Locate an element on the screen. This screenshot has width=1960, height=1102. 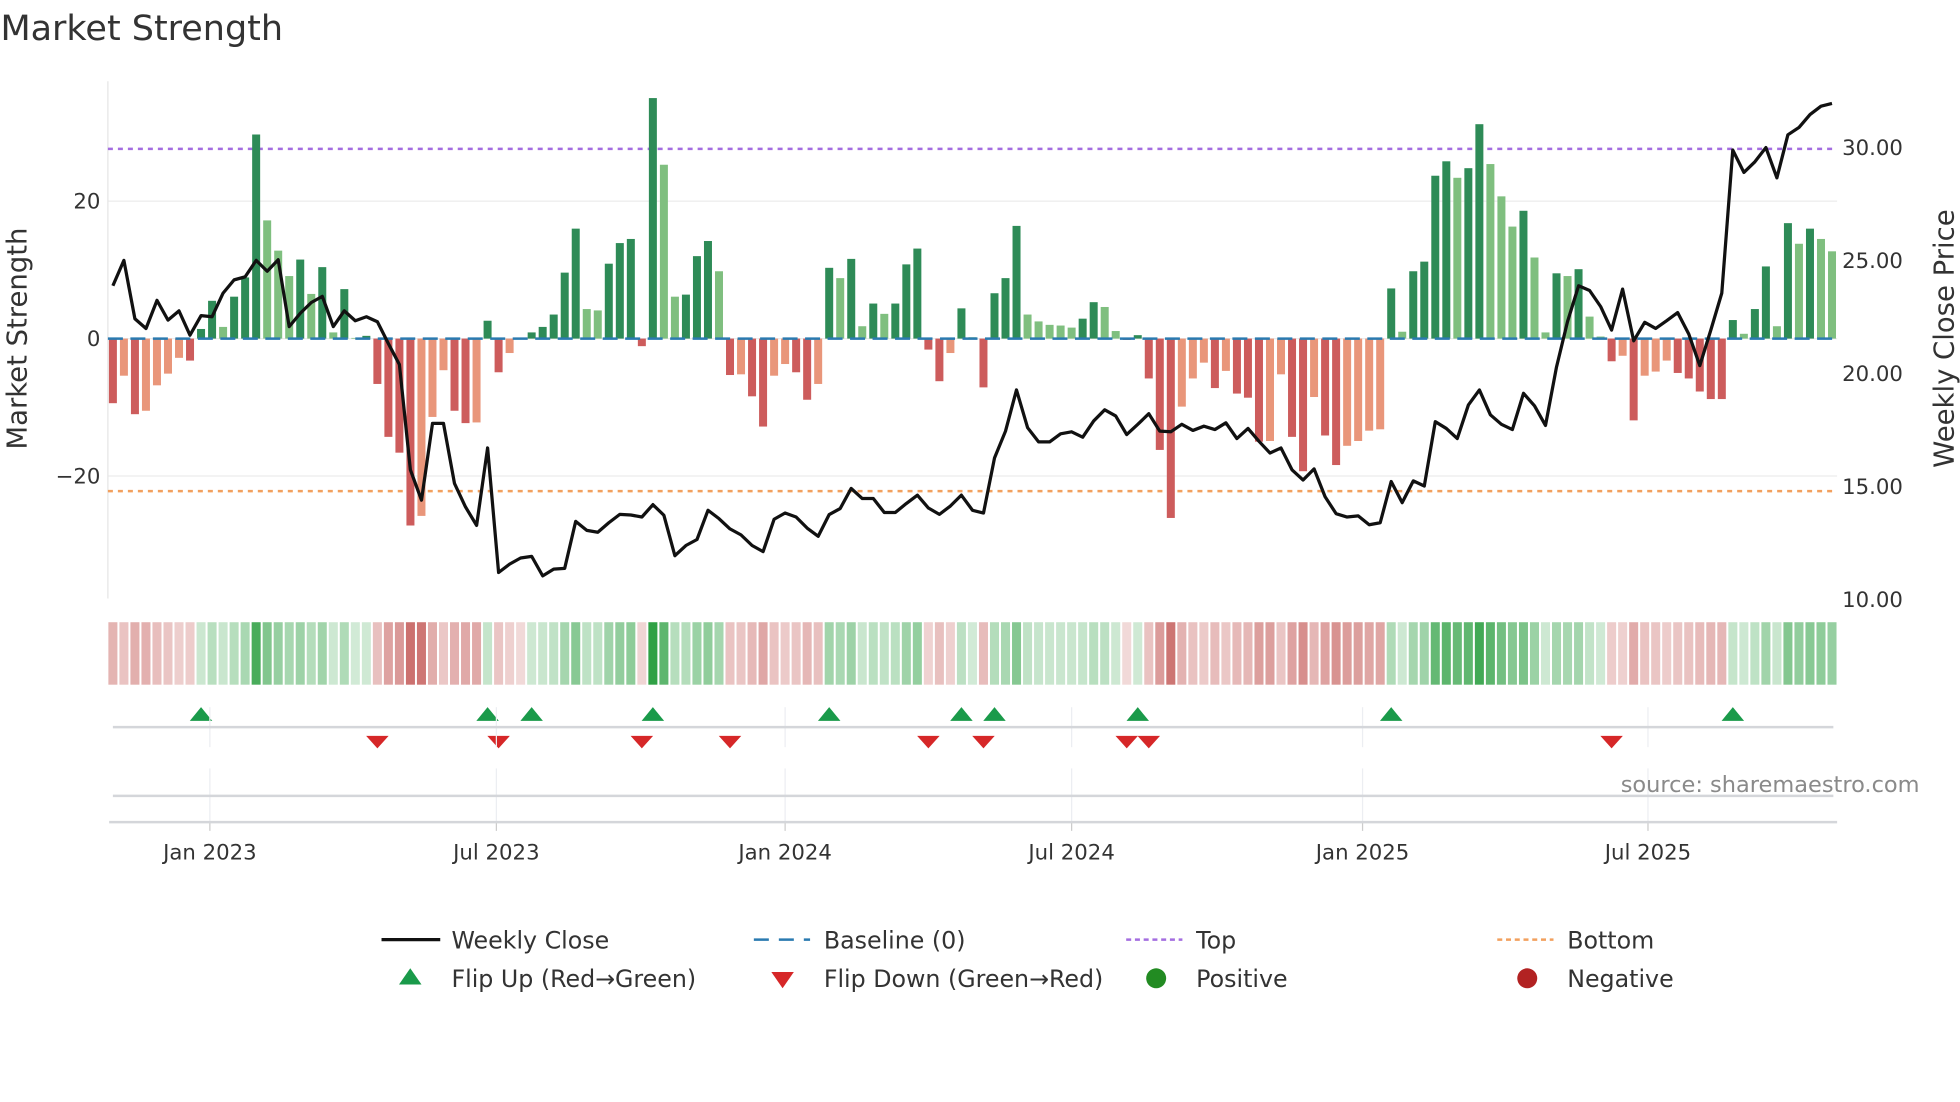
legend-label: Flip Down (Green→Red) is located at coordinates (963, 979).